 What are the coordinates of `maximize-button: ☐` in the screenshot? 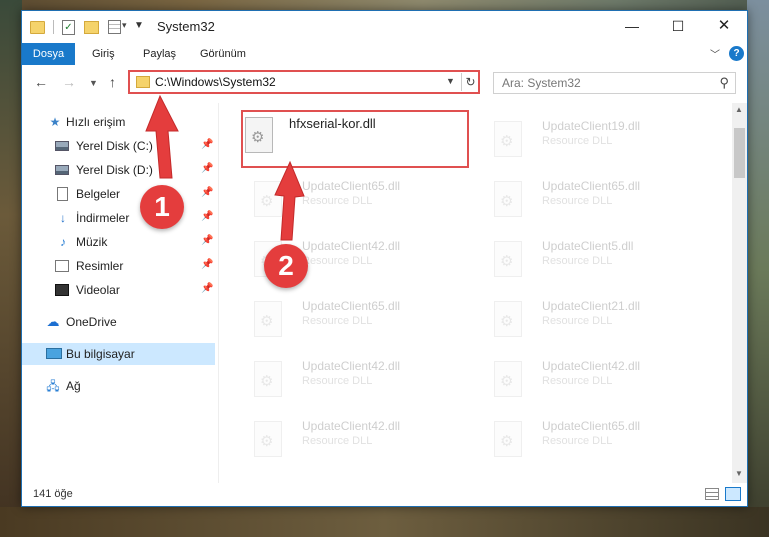 It's located at (678, 26).